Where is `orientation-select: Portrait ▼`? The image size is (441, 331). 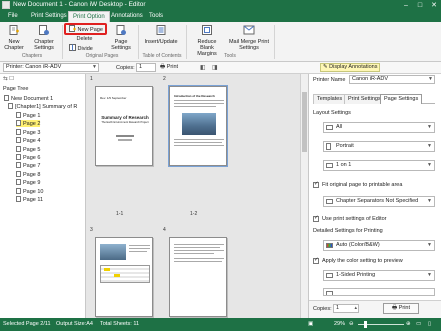 orientation-select: Portrait ▼ is located at coordinates (379, 146).